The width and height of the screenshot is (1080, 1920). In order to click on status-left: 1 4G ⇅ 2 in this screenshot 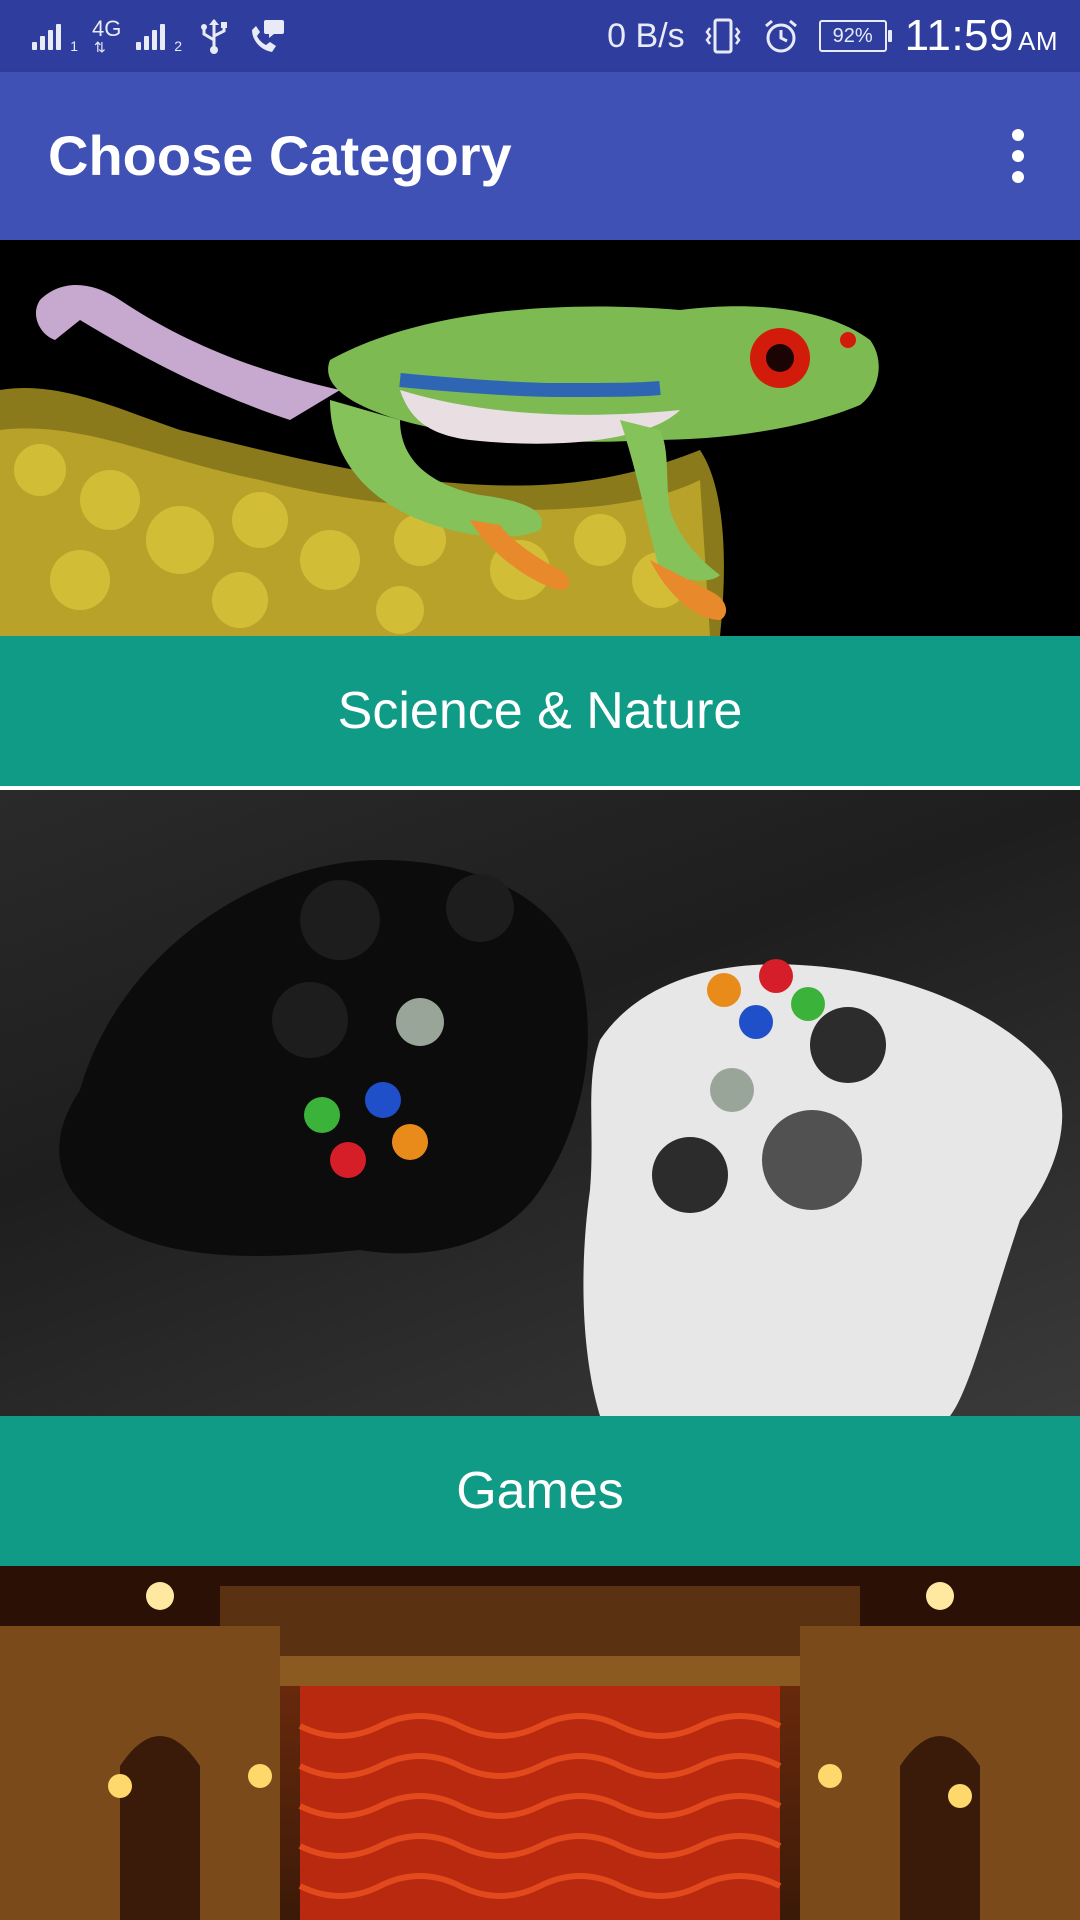, I will do `click(159, 36)`.